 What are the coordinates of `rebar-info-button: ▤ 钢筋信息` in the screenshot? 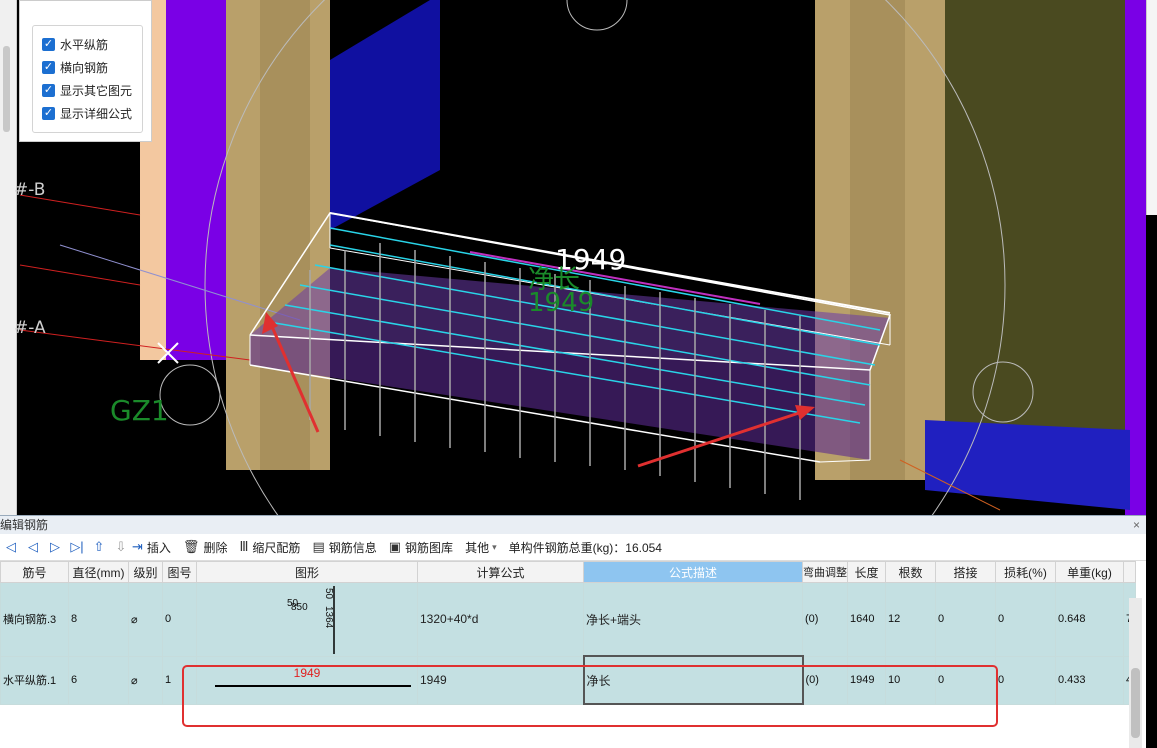 It's located at (344, 547).